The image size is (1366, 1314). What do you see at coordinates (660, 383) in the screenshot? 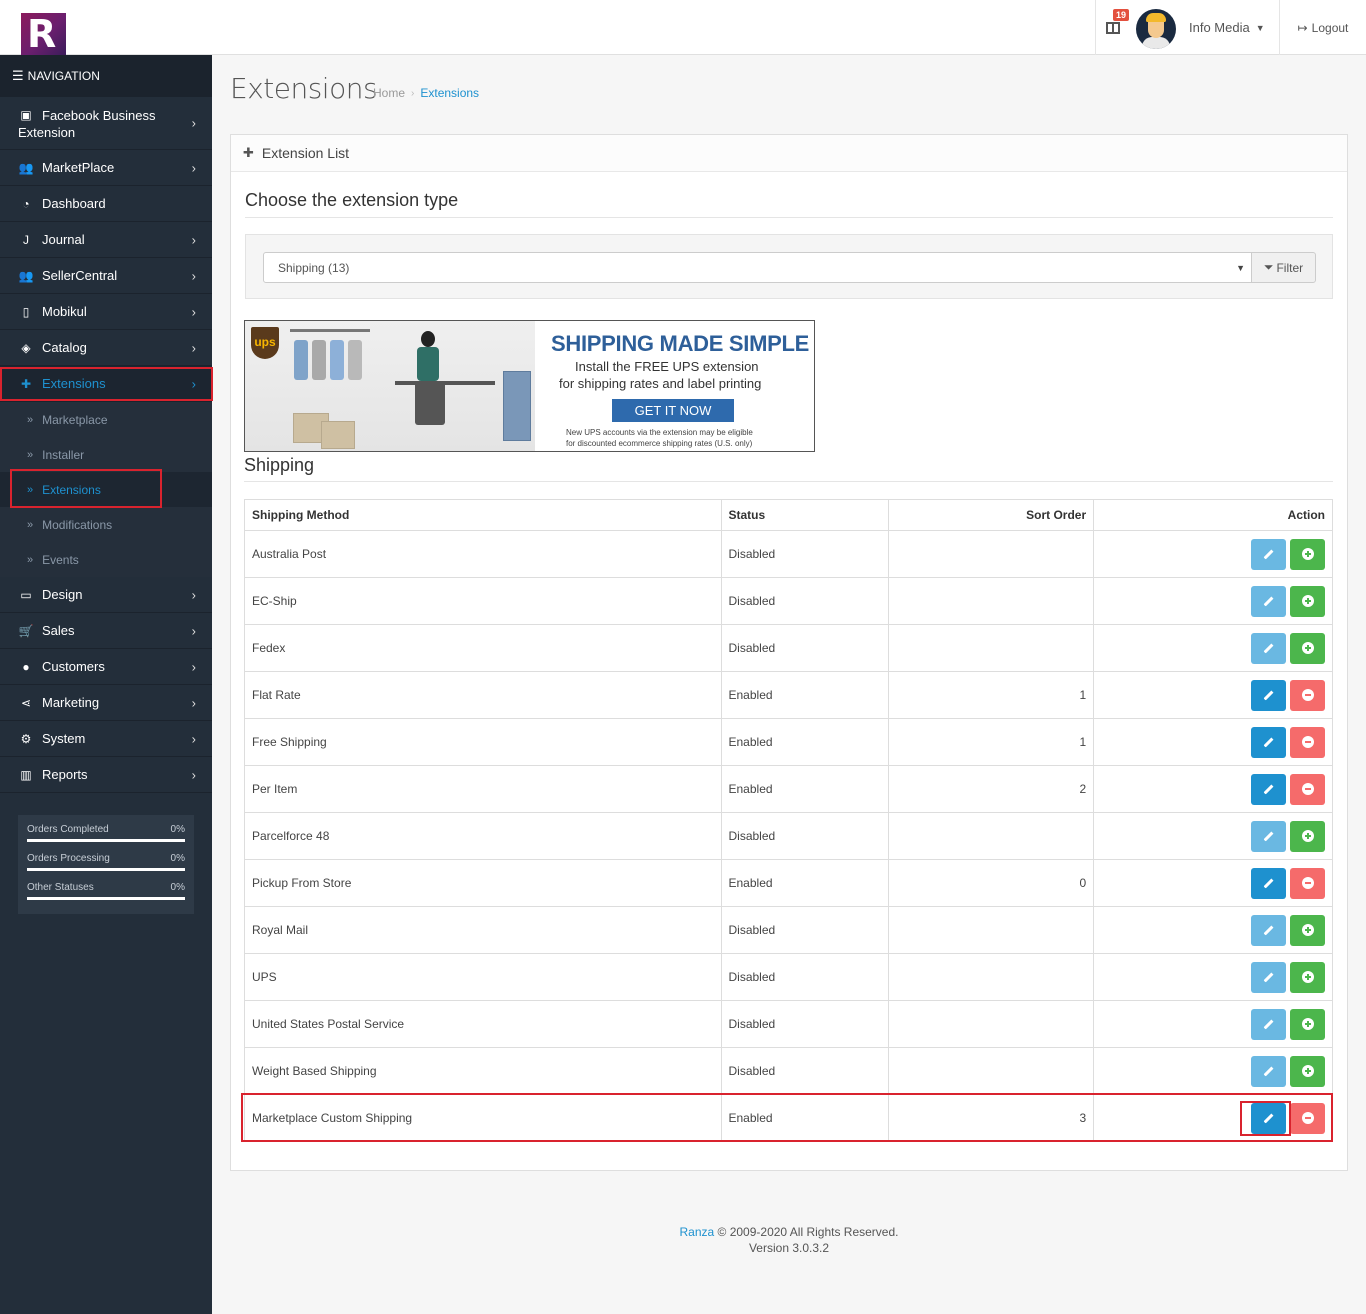
I see `ups-subtitle-line2: for shipping rates and label printing` at bounding box center [660, 383].